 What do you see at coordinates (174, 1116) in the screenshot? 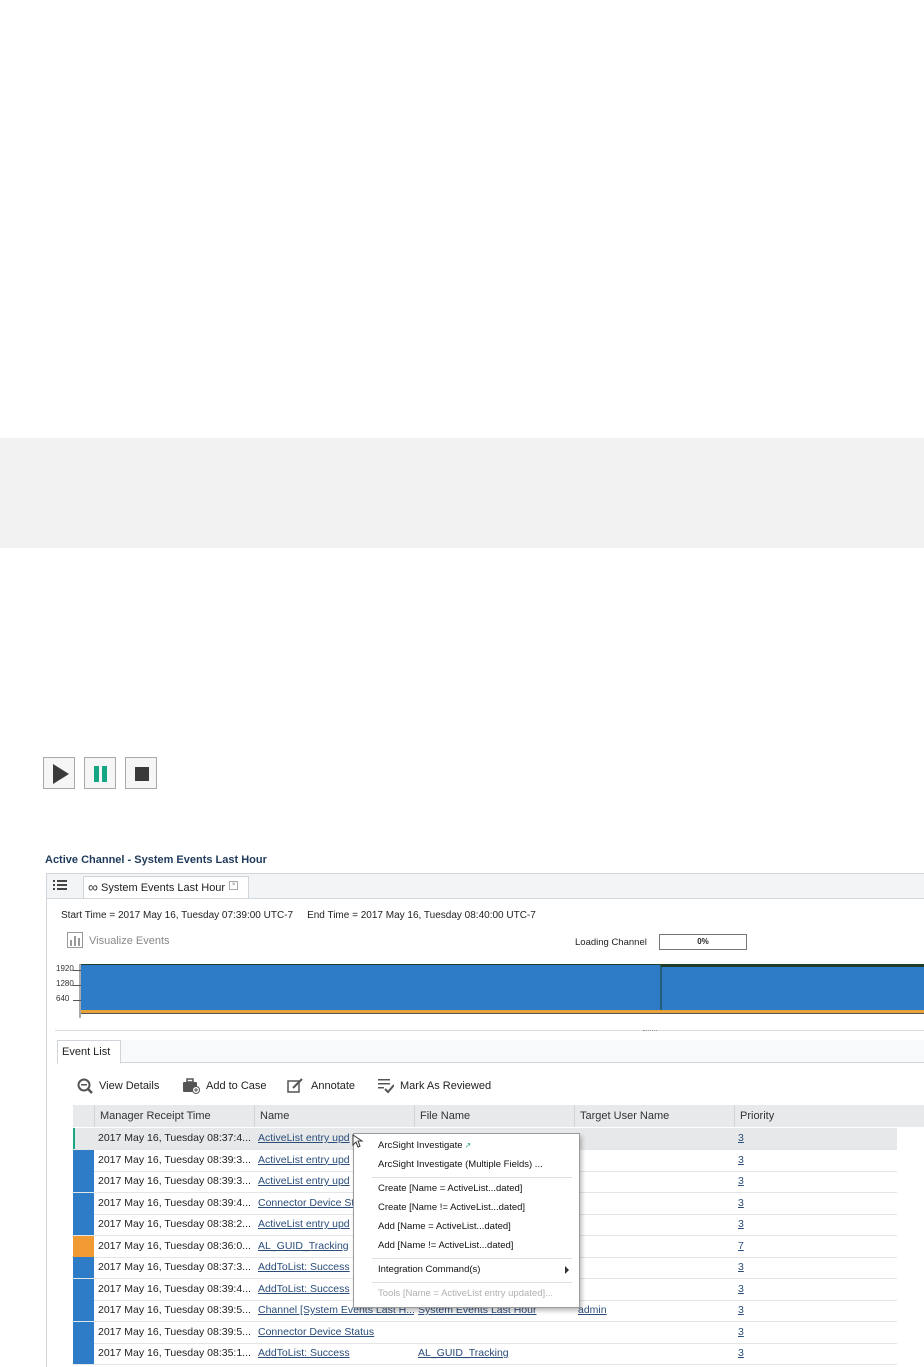
I see `column-header-receipt-time: Manager Receipt Time` at bounding box center [174, 1116].